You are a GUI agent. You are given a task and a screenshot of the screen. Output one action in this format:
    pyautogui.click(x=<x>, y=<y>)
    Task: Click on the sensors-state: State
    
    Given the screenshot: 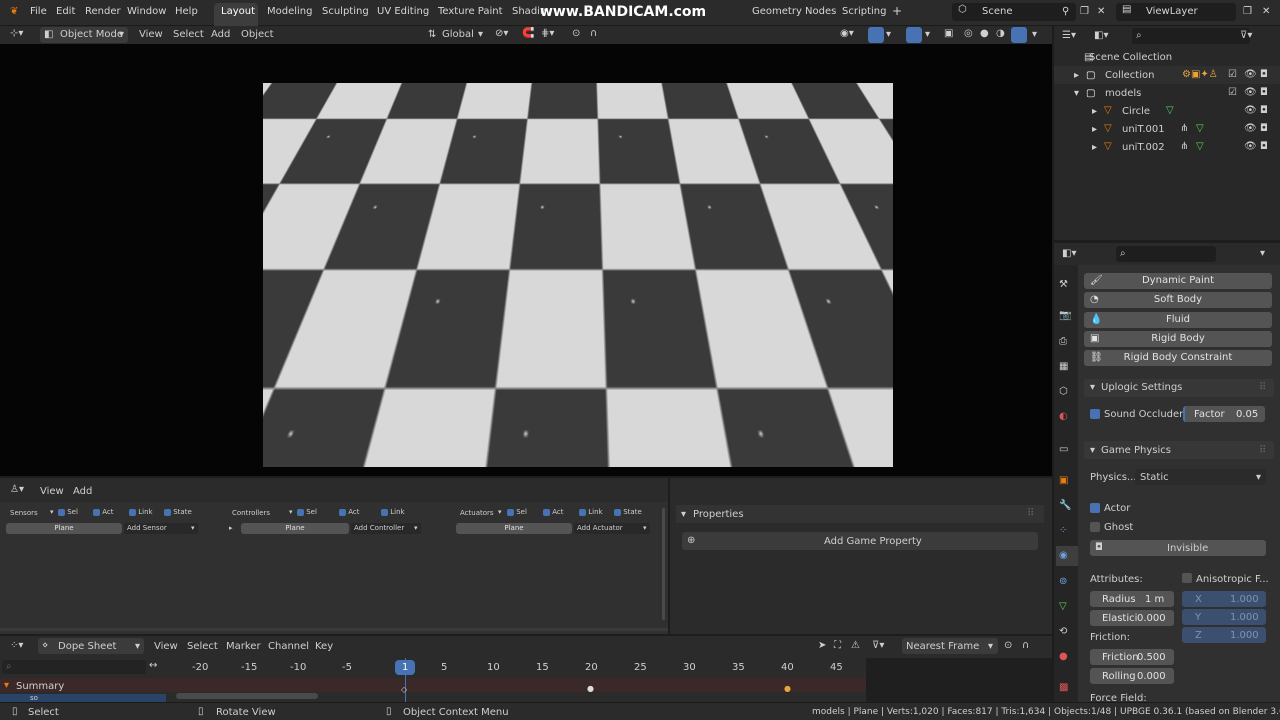 What is the action you would take?
    pyautogui.click(x=178, y=512)
    